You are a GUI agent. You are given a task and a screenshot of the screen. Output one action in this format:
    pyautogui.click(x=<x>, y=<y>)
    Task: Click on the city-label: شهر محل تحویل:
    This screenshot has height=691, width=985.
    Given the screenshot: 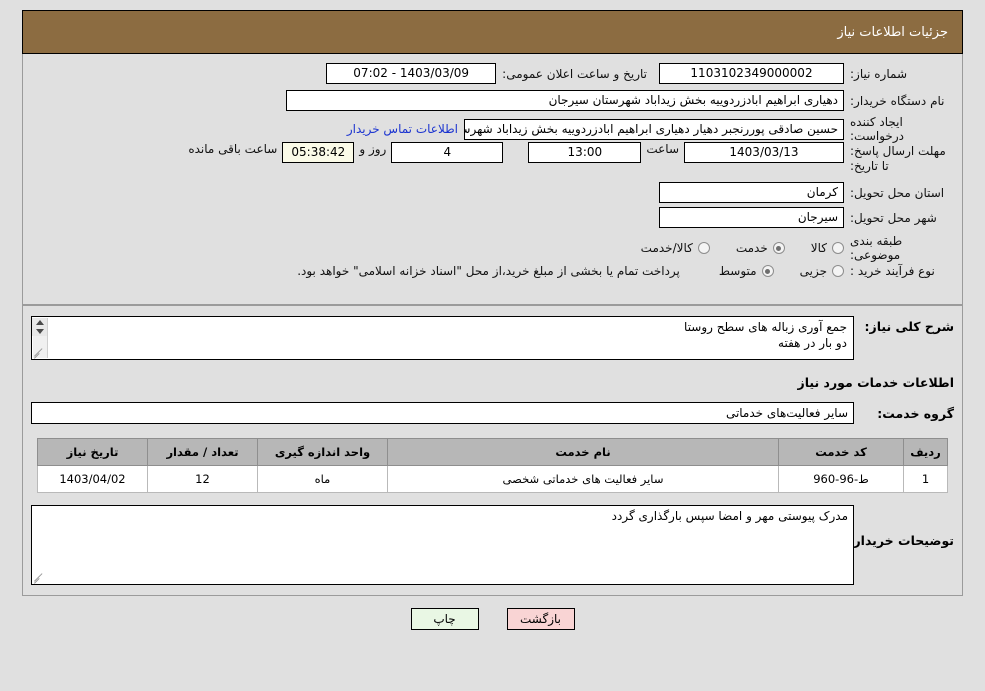 What is the action you would take?
    pyautogui.click(x=893, y=217)
    